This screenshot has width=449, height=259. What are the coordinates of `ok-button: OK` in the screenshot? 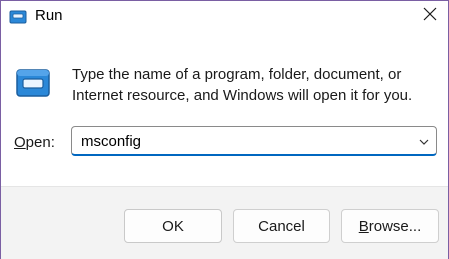 It's located at (173, 226).